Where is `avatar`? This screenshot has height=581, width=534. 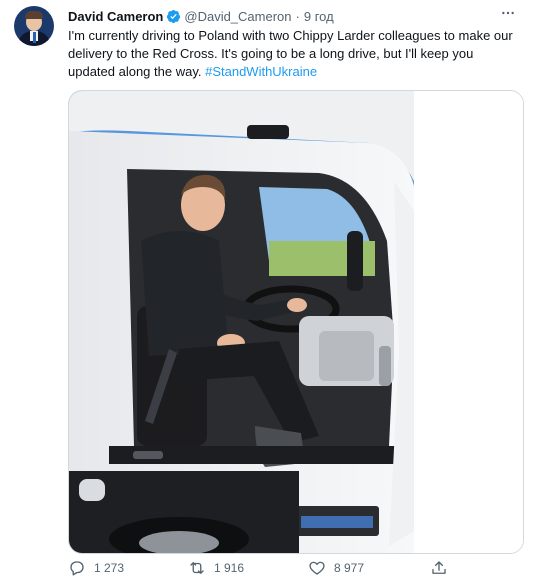 avatar is located at coordinates (34, 26).